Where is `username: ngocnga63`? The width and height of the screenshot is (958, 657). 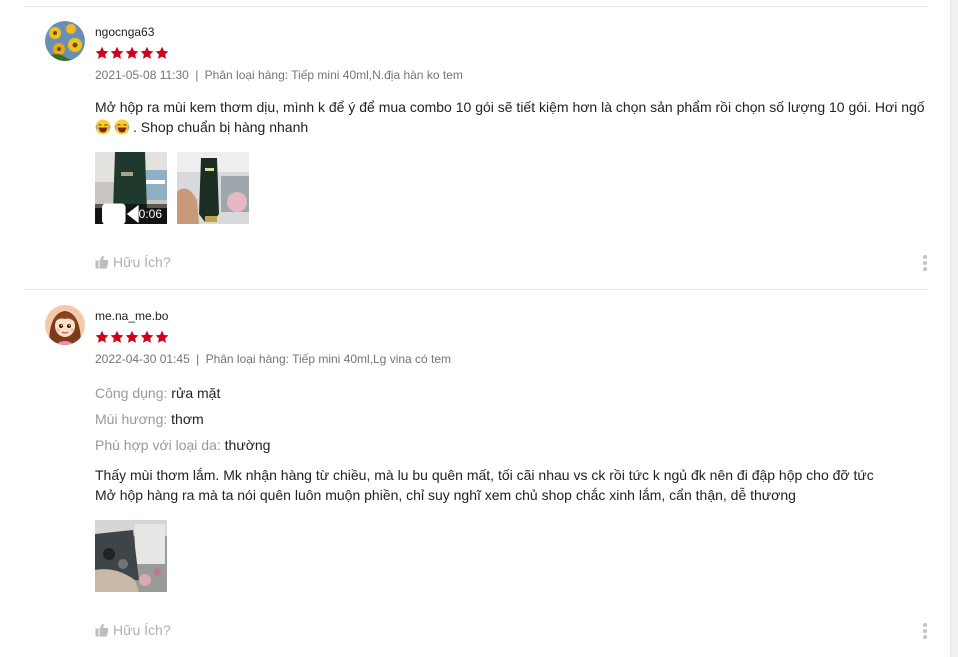 username: ngocnga63 is located at coordinates (124, 32).